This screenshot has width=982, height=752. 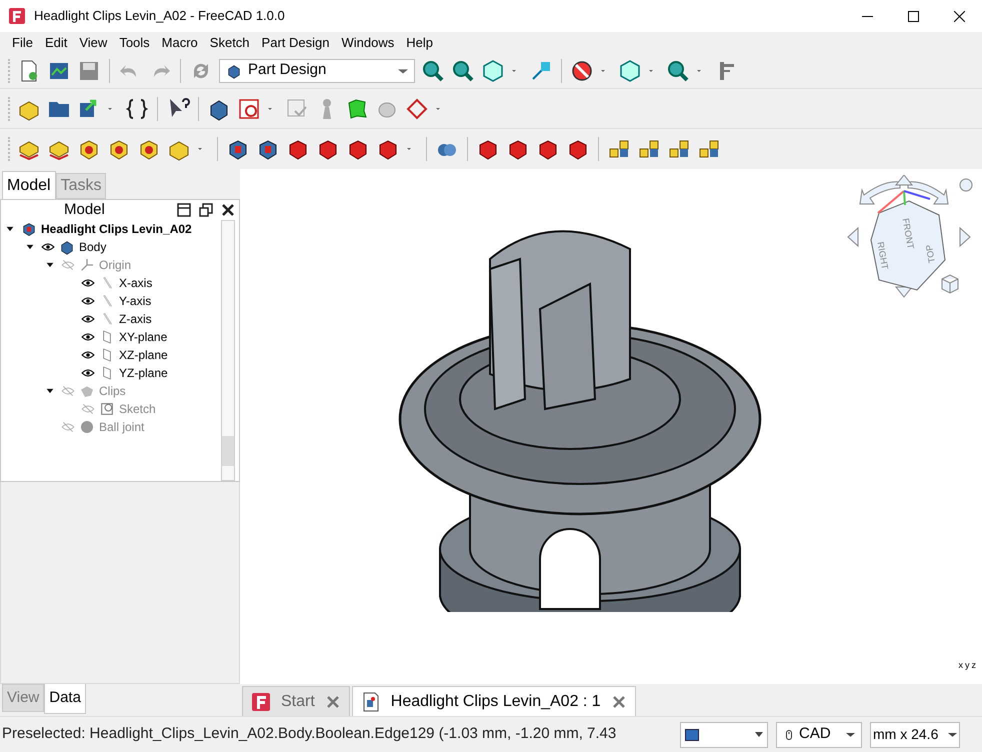 What do you see at coordinates (113, 355) in the screenshot?
I see `tree-item: XZ-plane` at bounding box center [113, 355].